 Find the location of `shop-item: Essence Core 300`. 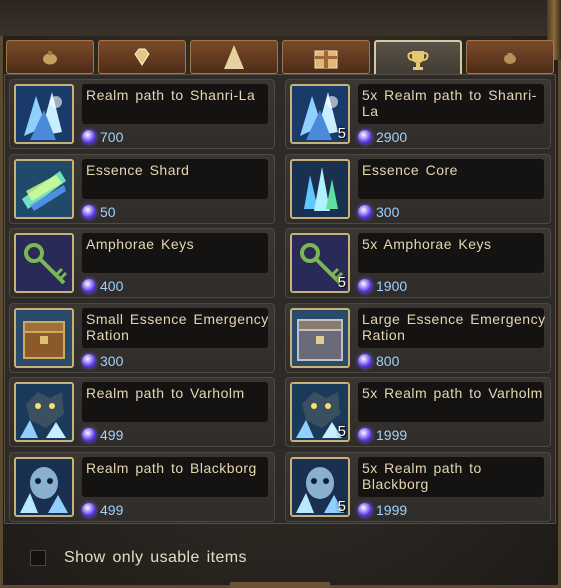

shop-item: Essence Core 300 is located at coordinates (418, 188).